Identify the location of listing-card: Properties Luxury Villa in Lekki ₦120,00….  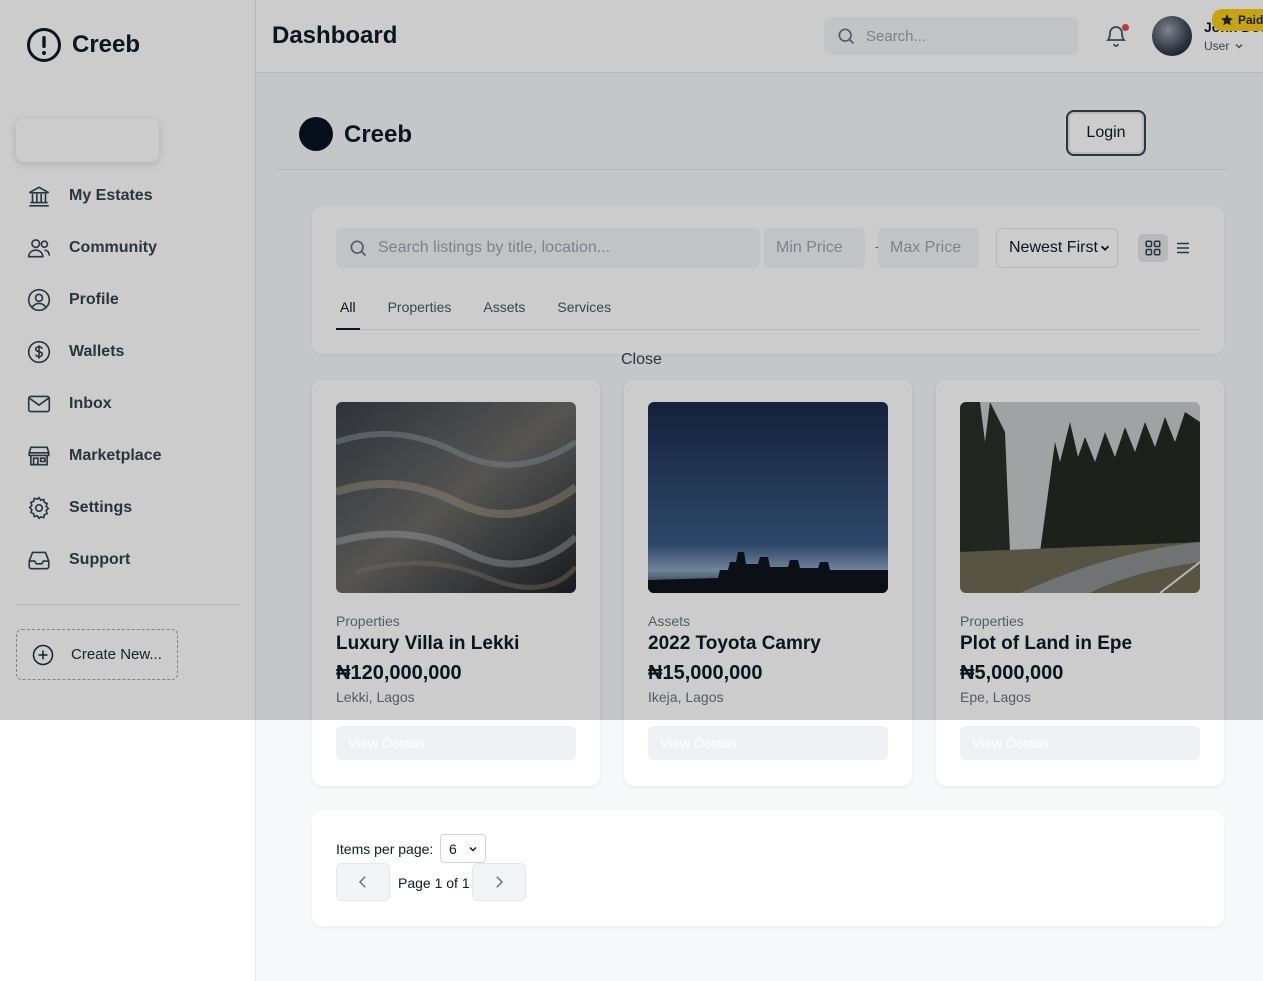
(456, 583).